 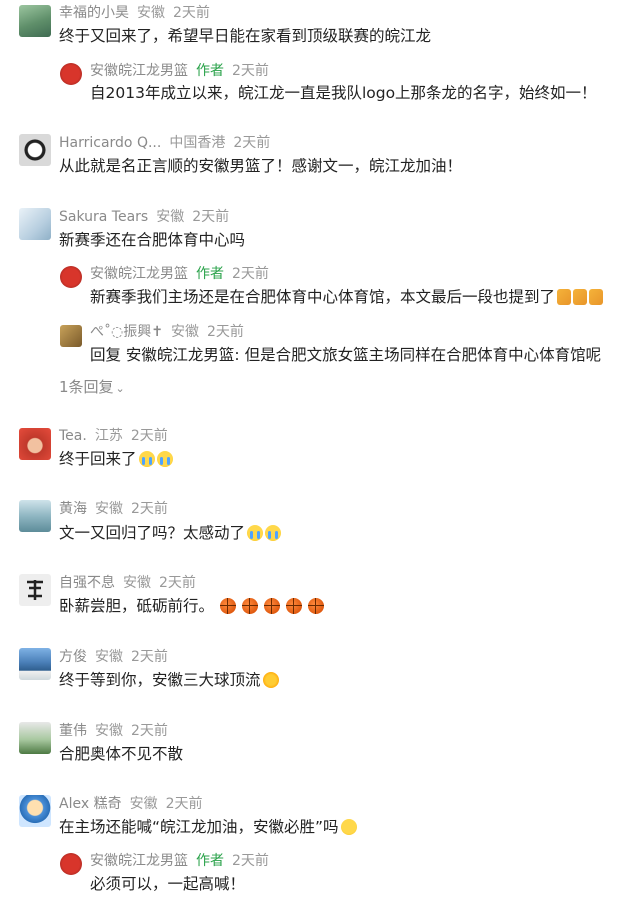 I want to click on calligraphy-icon, so click(x=35, y=590).